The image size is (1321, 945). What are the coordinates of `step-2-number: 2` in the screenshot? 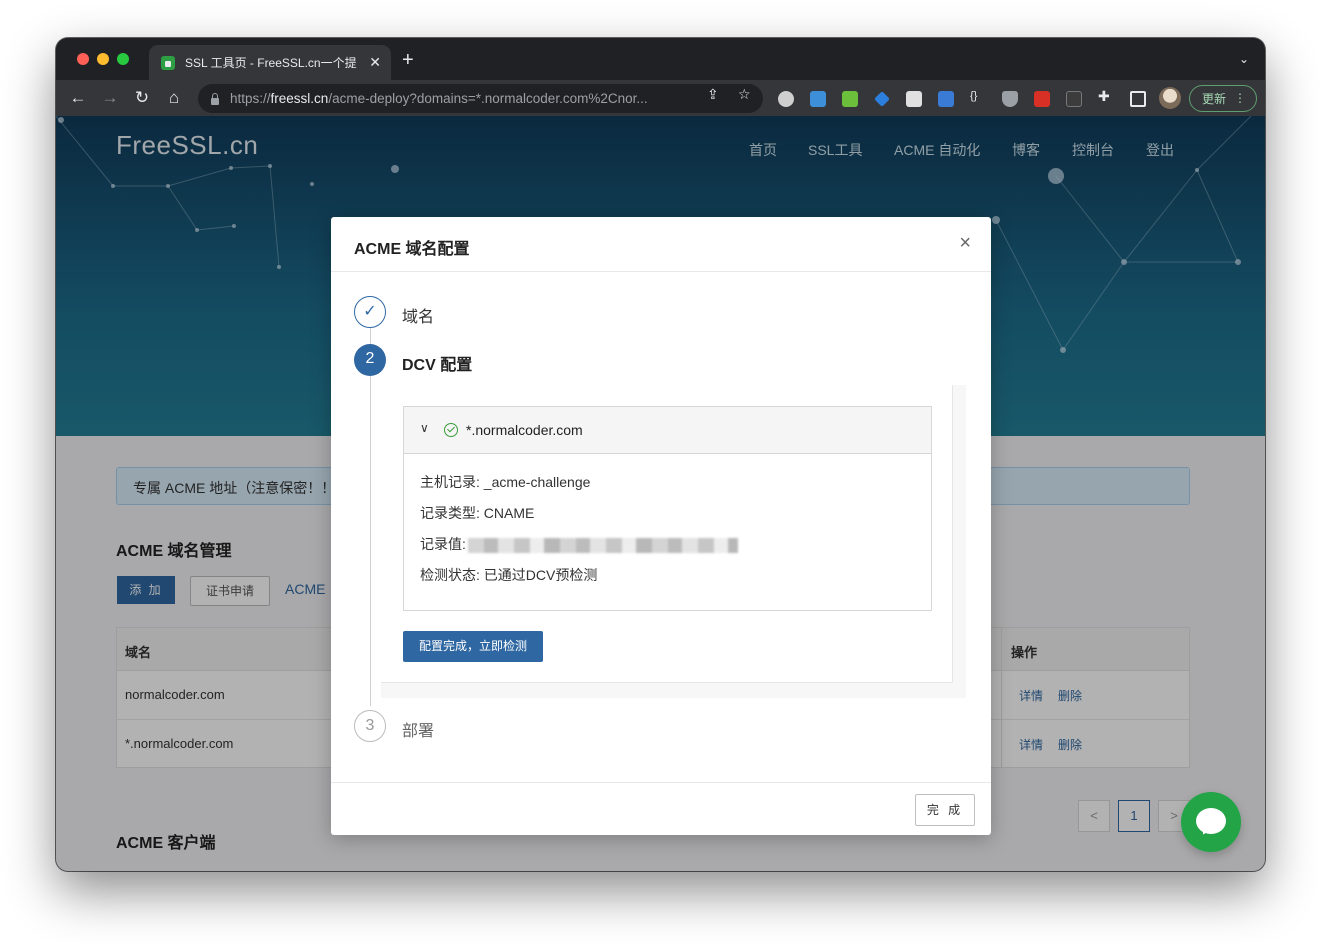 It's located at (370, 360).